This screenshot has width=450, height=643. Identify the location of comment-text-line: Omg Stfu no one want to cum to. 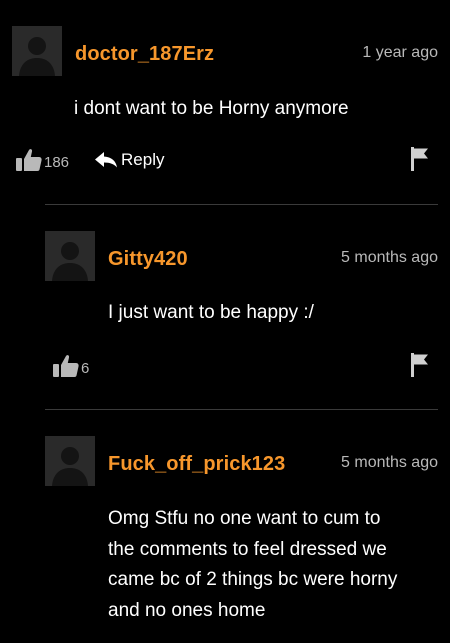
(244, 518).